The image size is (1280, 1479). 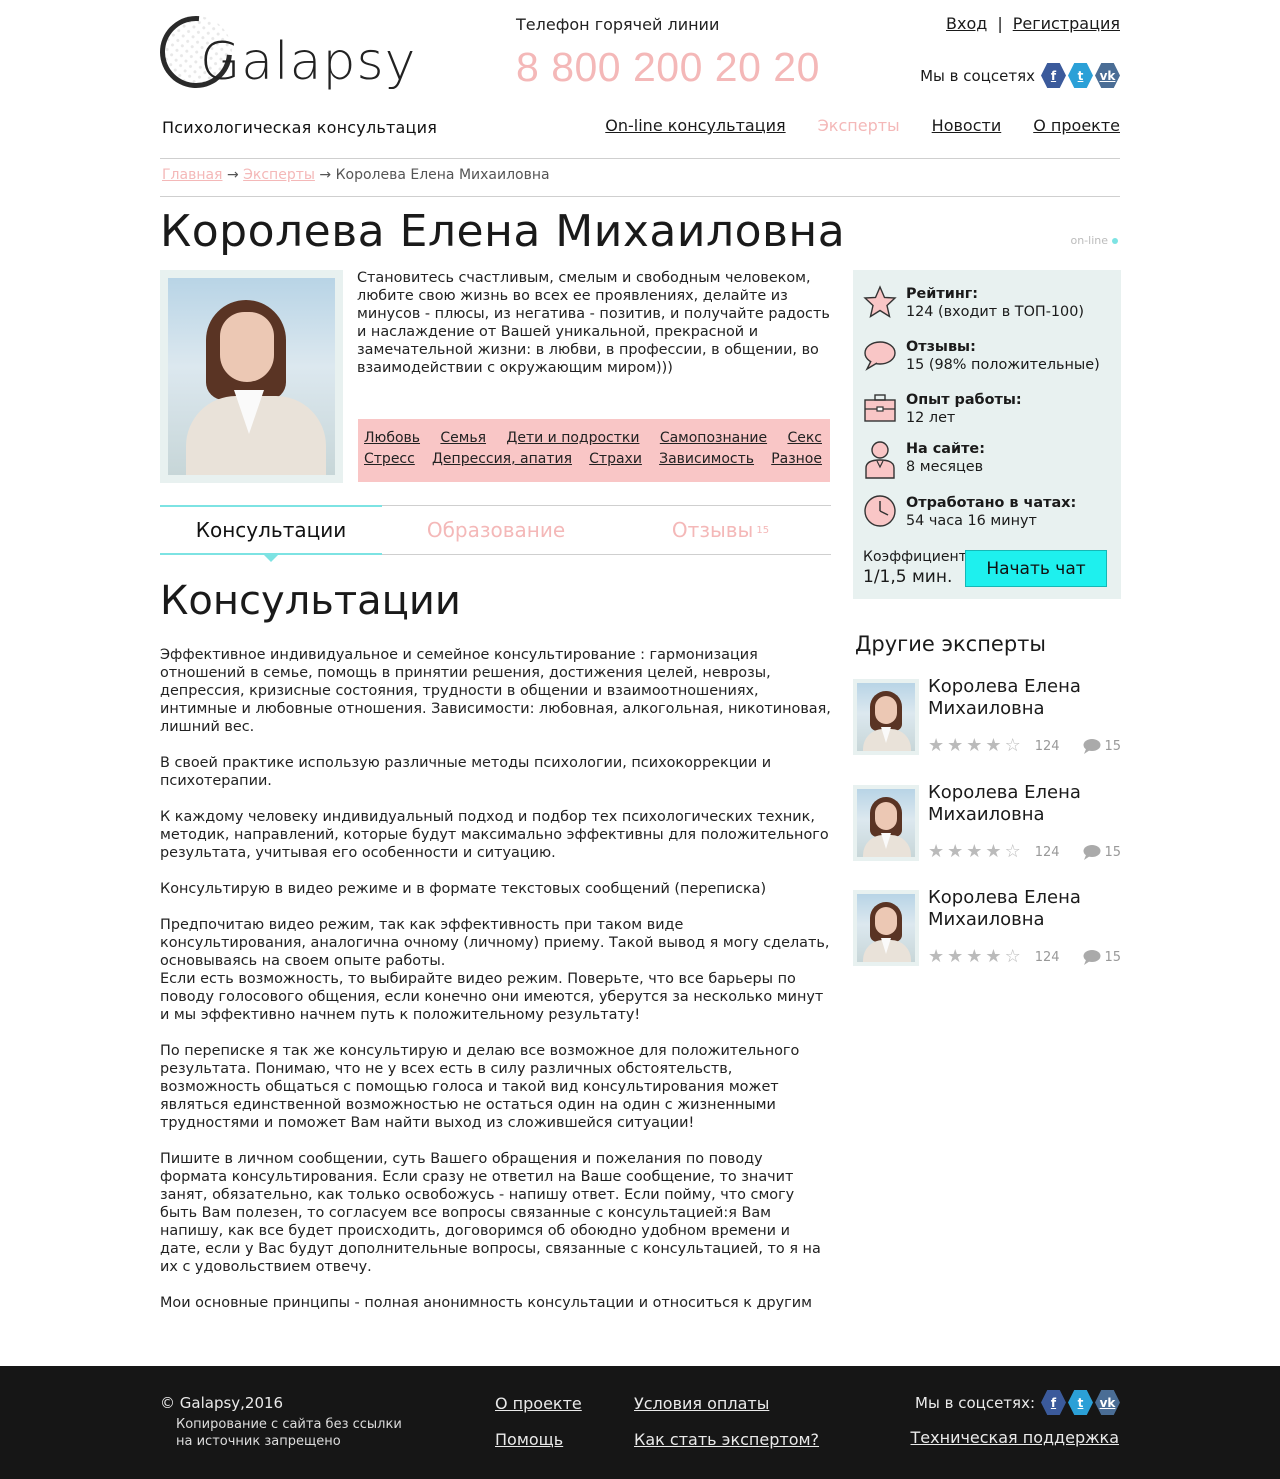 I want to click on tag-love: Любовь, so click(x=392, y=438).